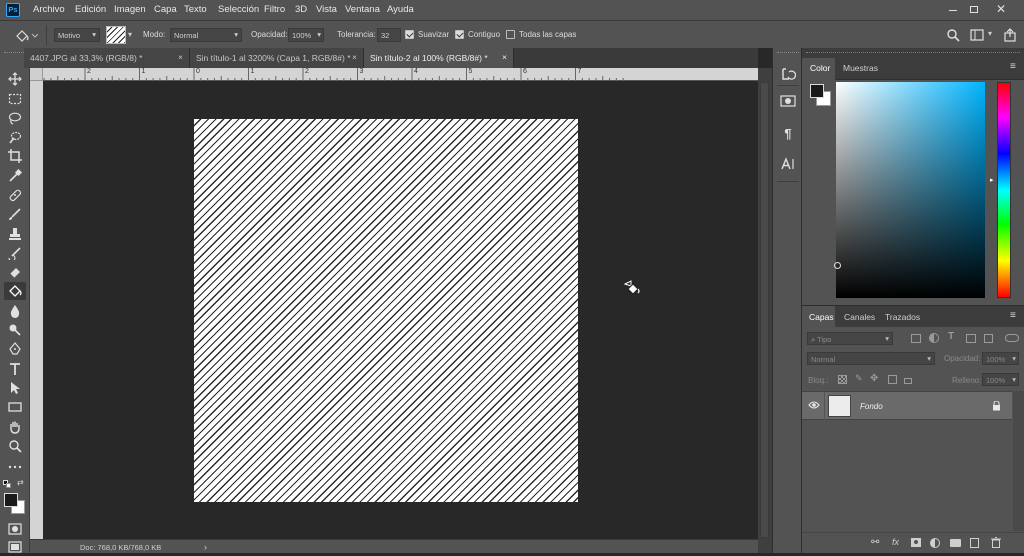  What do you see at coordinates (871, 358) in the screenshot?
I see `blend-mode-select: Normal ▾` at bounding box center [871, 358].